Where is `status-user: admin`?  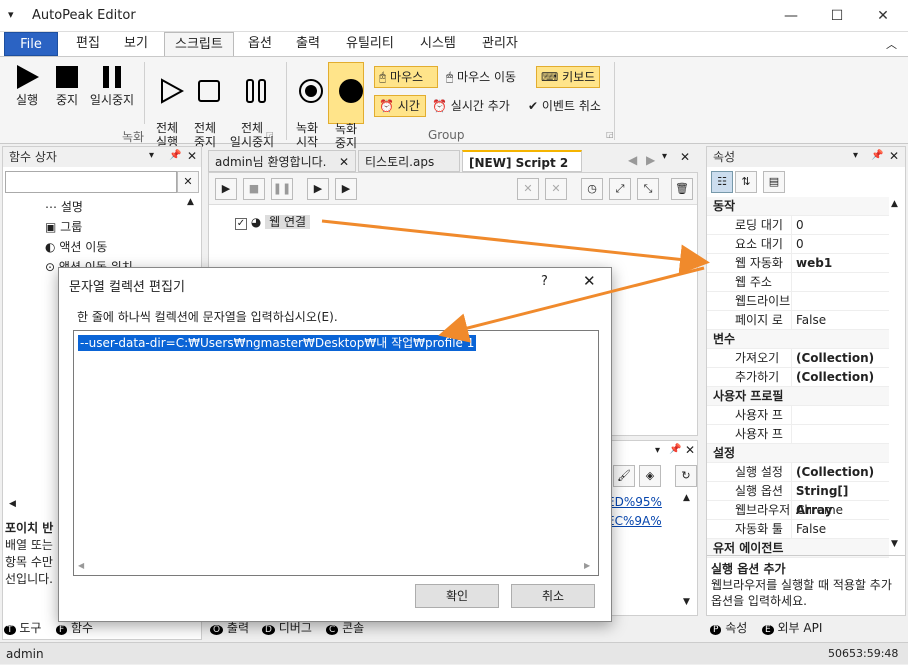
status-user: admin is located at coordinates (25, 654).